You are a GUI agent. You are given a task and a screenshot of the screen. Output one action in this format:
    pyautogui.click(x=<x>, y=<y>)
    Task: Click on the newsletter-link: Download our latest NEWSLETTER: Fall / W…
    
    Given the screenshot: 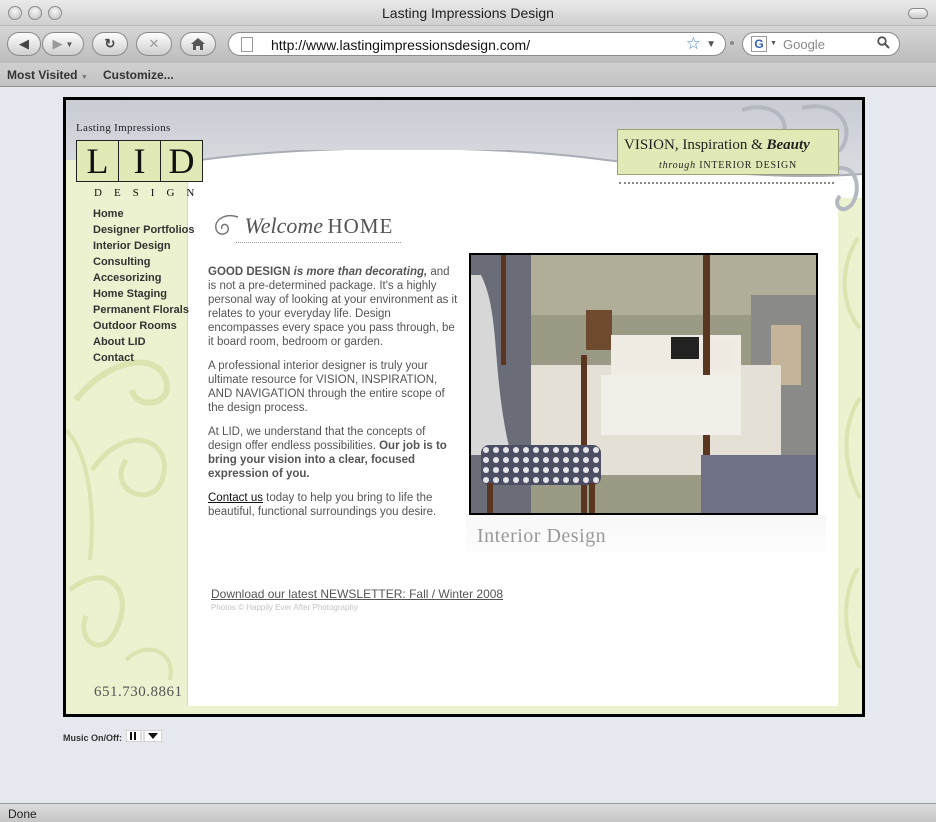 What is the action you would take?
    pyautogui.click(x=357, y=594)
    